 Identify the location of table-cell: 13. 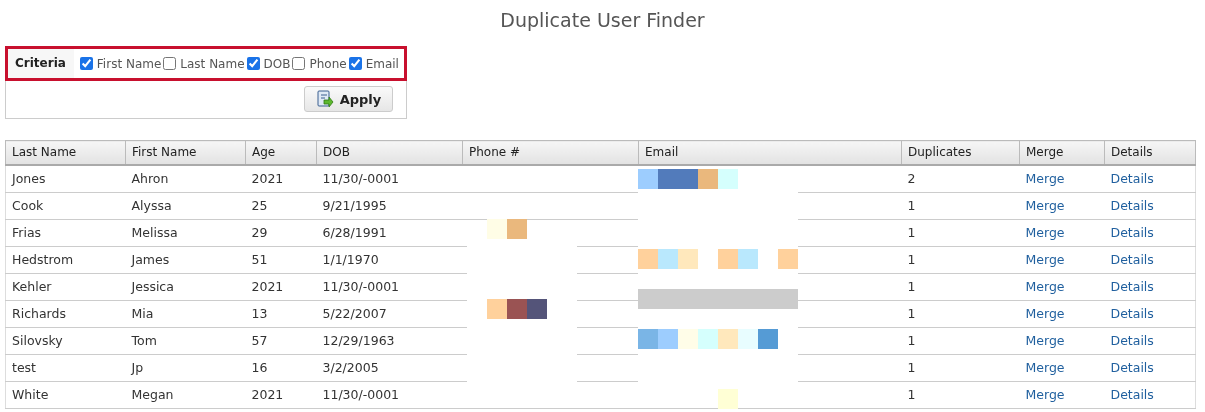
(259, 313).